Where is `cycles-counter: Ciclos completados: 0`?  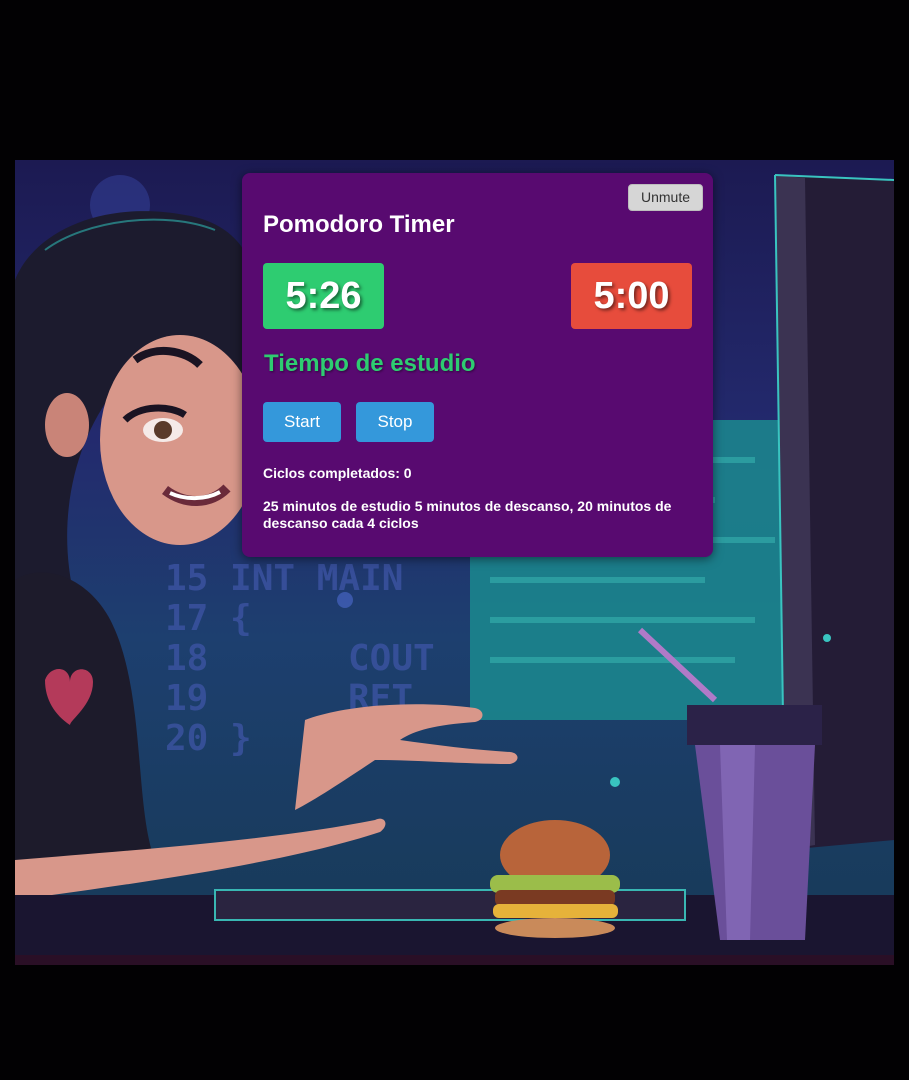
cycles-counter: Ciclos completados: 0 is located at coordinates (337, 473).